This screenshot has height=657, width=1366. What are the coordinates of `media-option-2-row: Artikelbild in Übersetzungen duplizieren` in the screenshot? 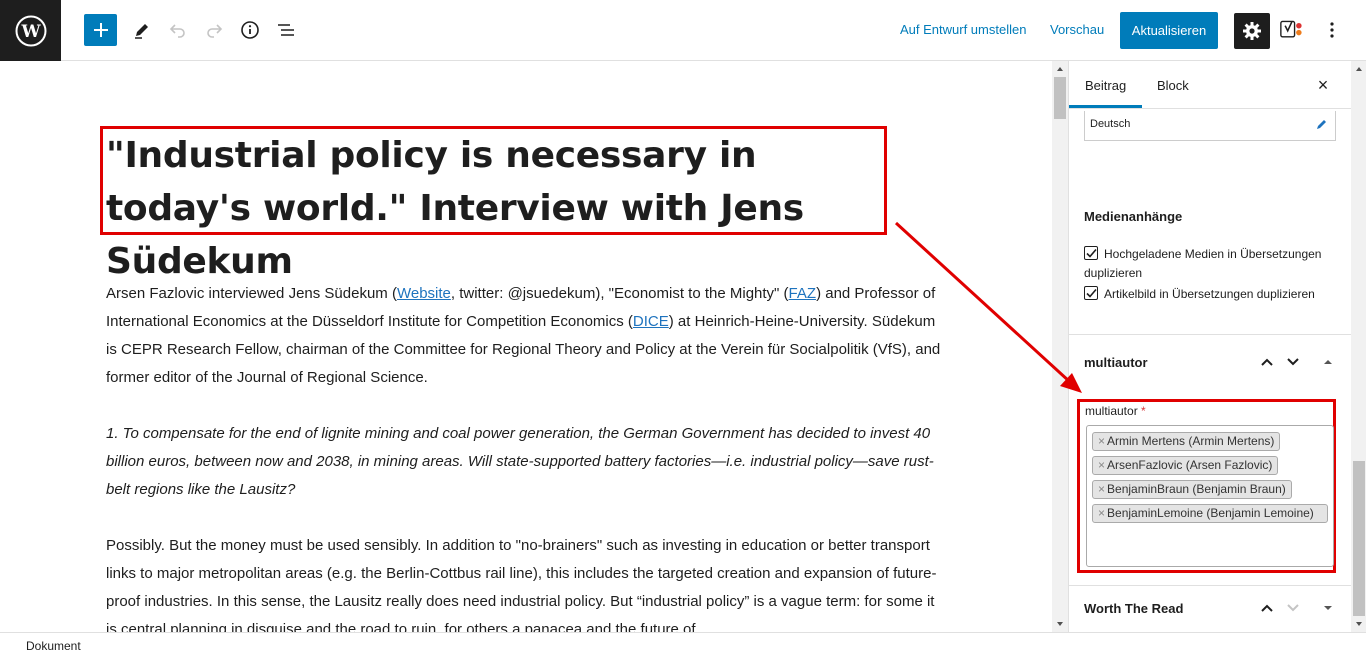 It's located at (1204, 294).